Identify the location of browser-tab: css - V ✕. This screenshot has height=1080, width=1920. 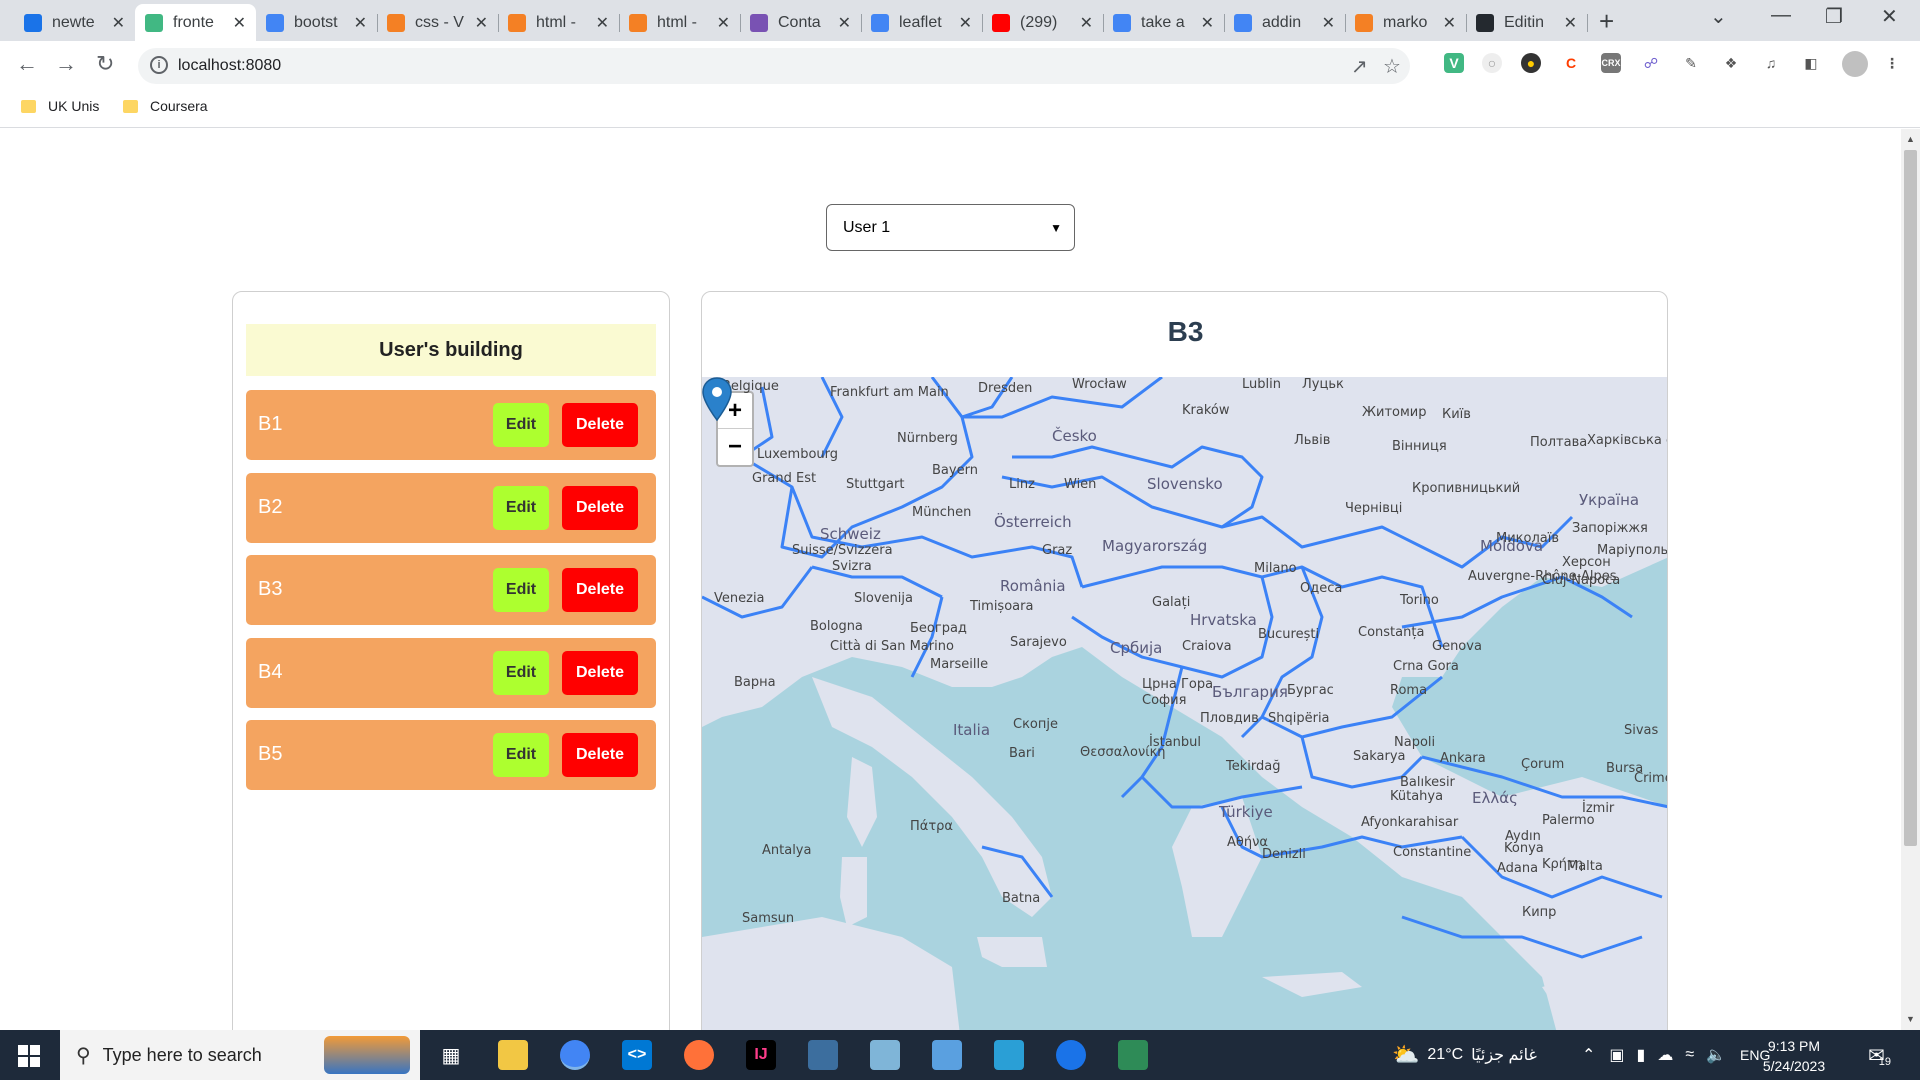
(437, 22).